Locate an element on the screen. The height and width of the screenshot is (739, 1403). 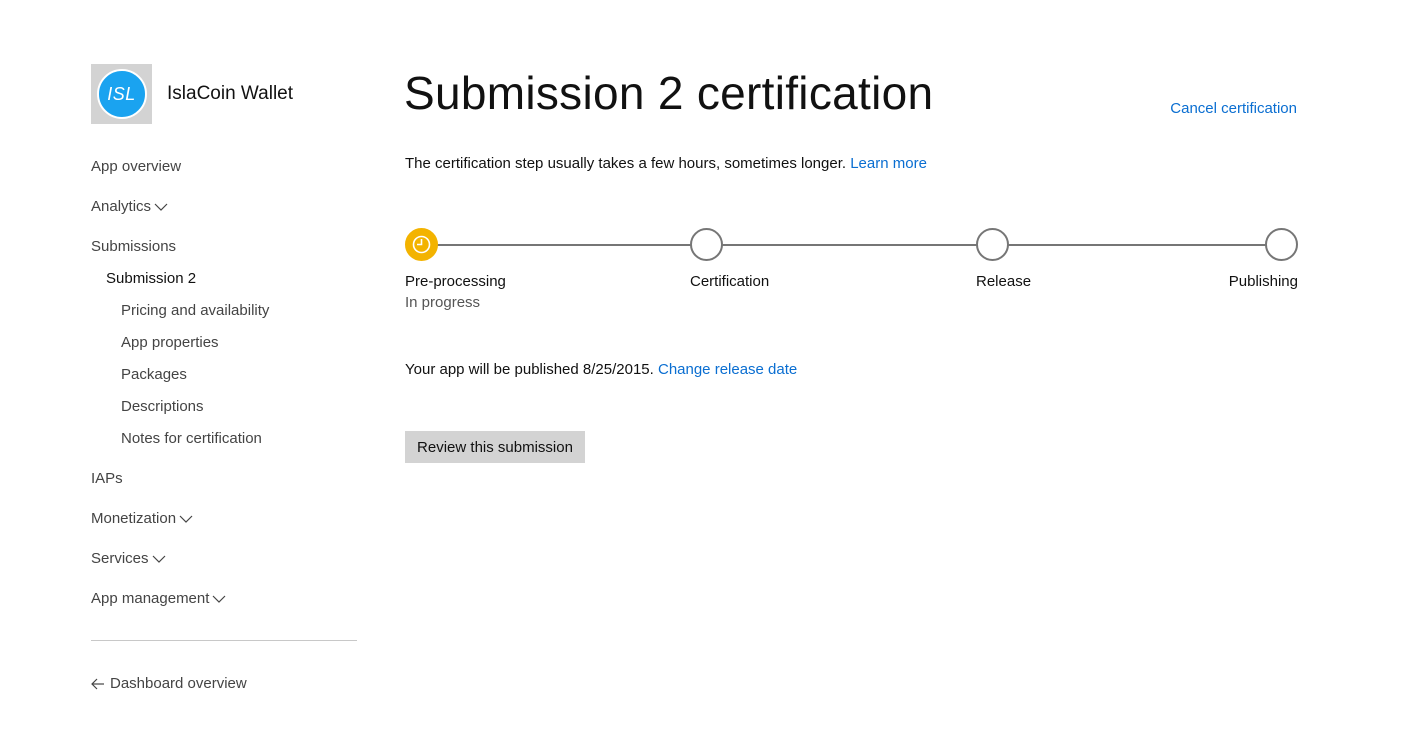
app-logo-text: ISL is located at coordinates (121, 93).